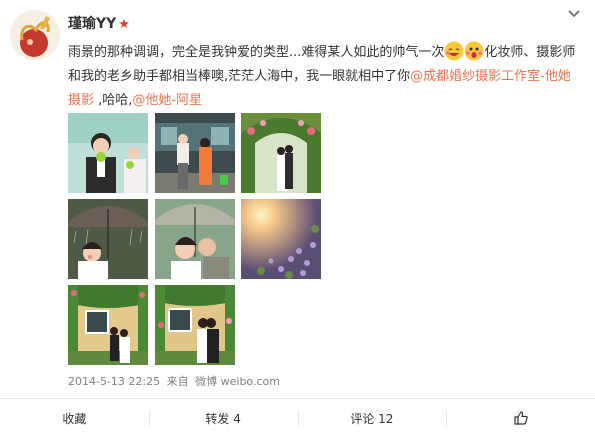 The height and width of the screenshot is (437, 595). Describe the element at coordinates (114, 381) in the screenshot. I see `post-timestamp: 2014-5-13 22:25` at that location.